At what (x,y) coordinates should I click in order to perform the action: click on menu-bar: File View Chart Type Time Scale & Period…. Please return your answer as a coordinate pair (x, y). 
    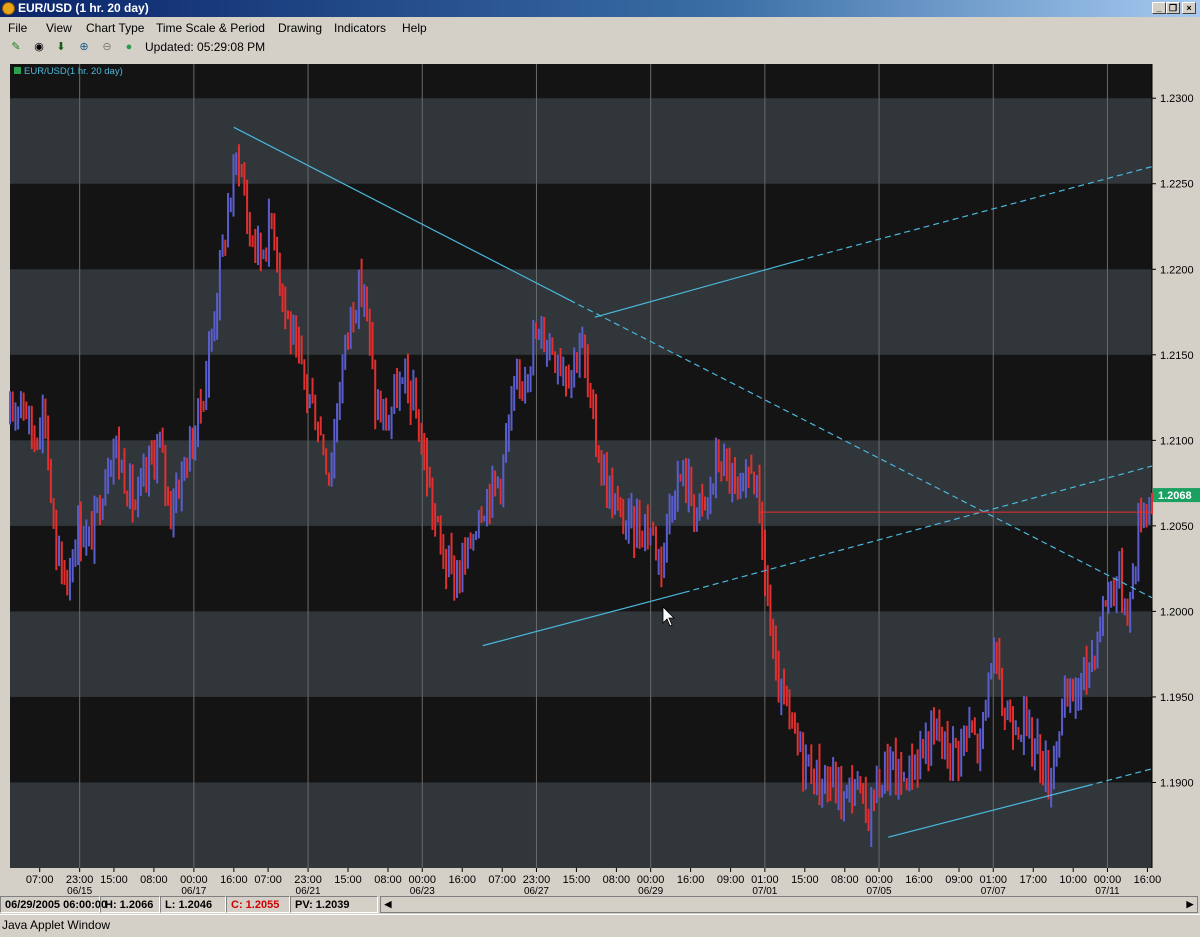
    Looking at the image, I should click on (600, 28).